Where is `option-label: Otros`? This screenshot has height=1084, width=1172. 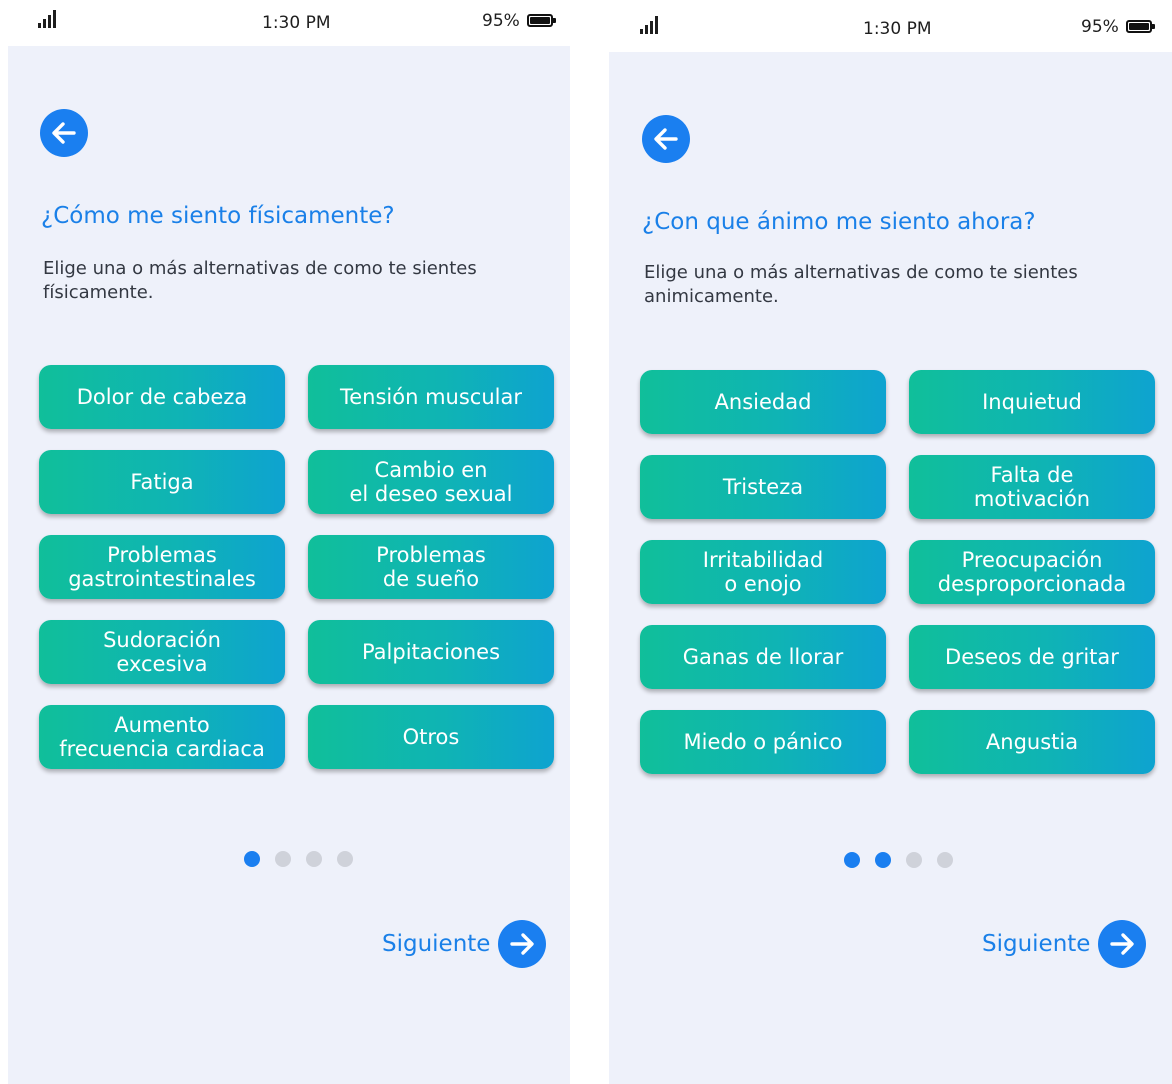
option-label: Otros is located at coordinates (431, 737).